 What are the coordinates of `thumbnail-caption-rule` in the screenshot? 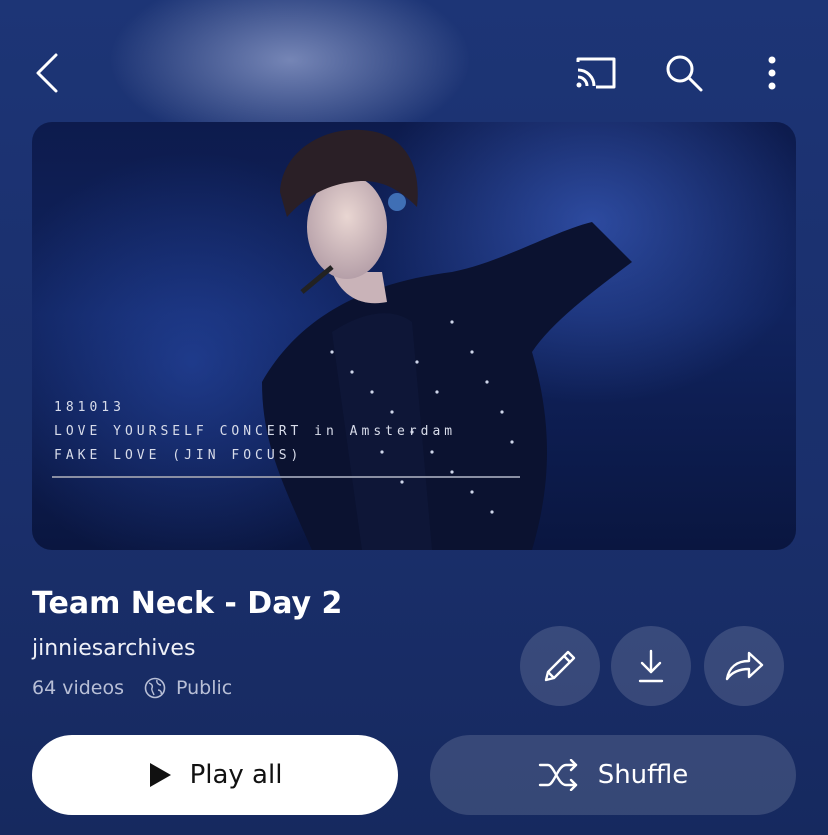 It's located at (286, 477).